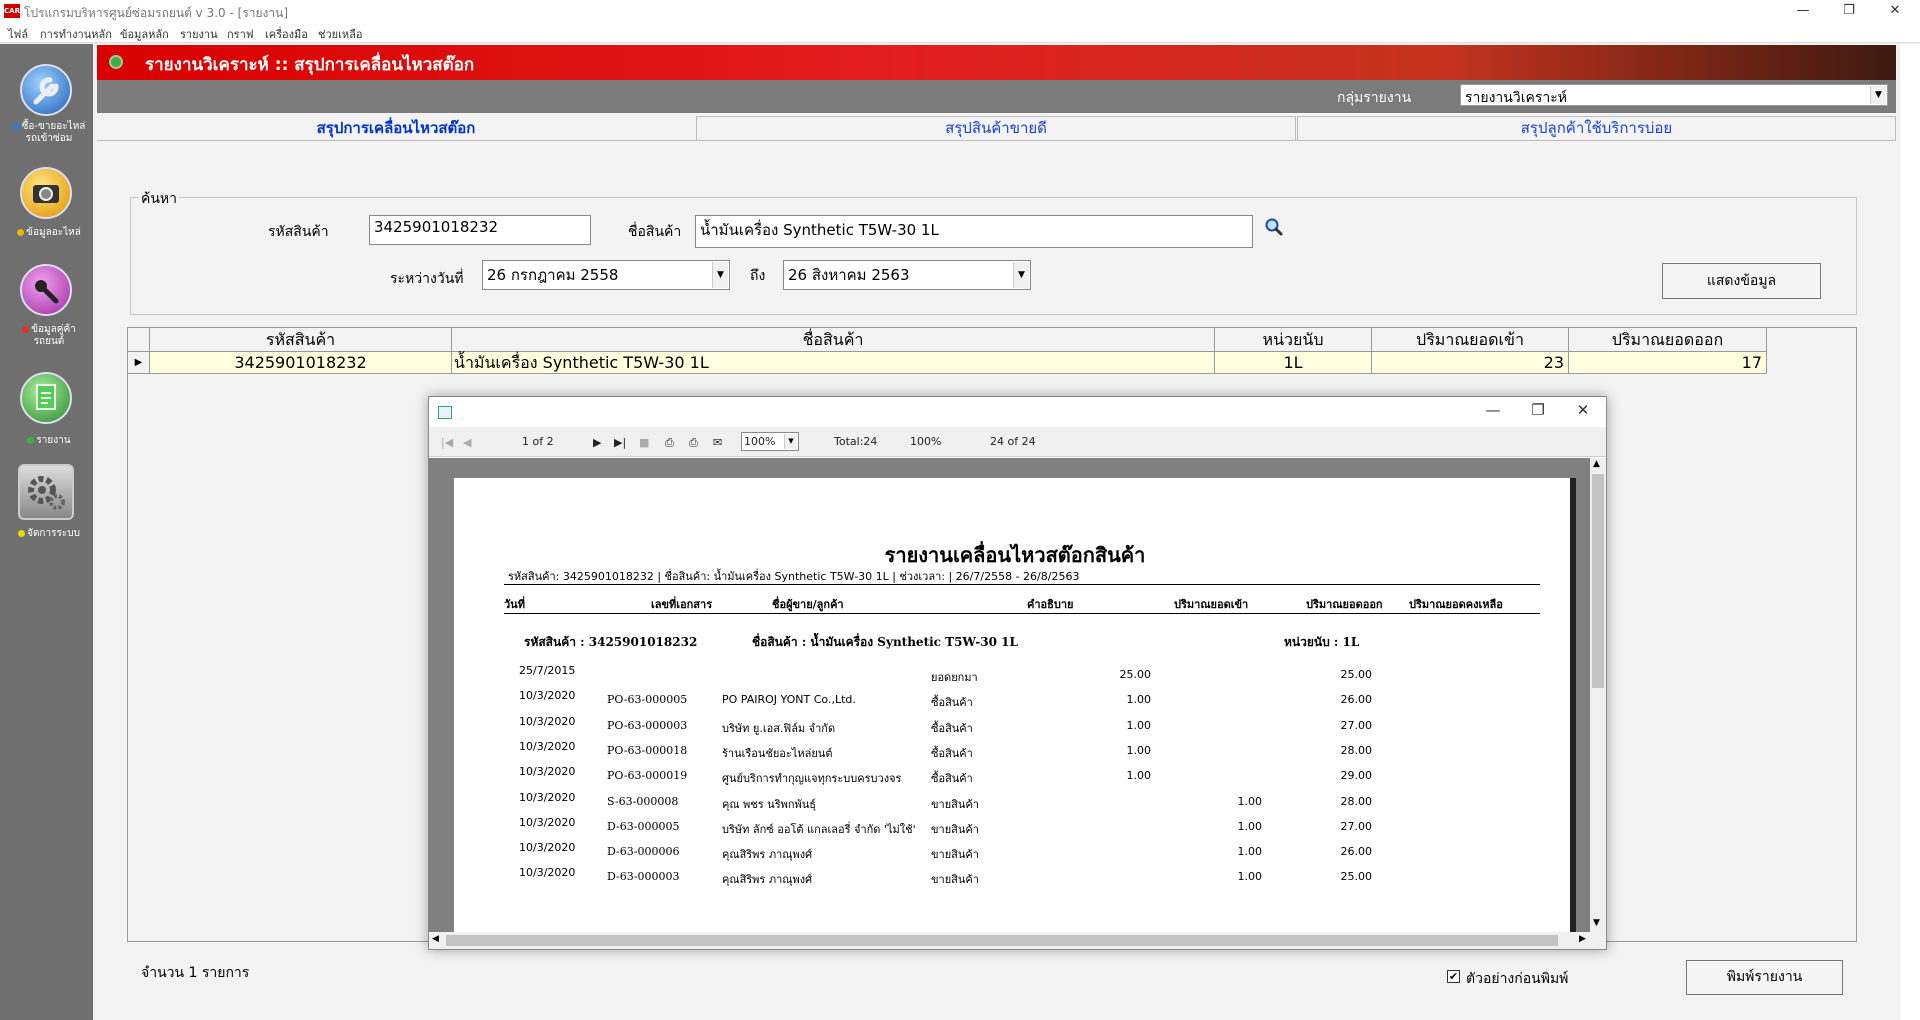  Describe the element at coordinates (1895, 11) in the screenshot. I see `close-button: ✕` at that location.